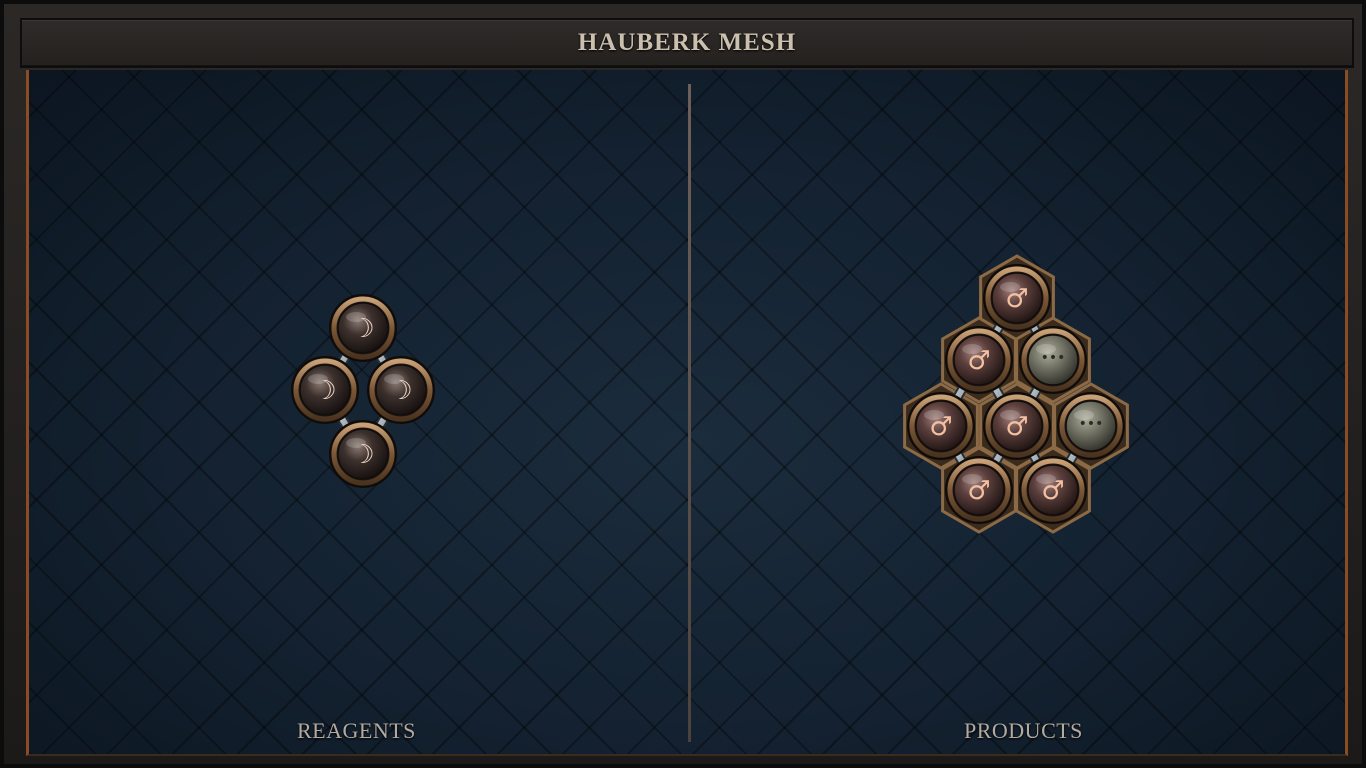 The image size is (1366, 768). I want to click on reagents-label: REAGENTS, so click(356, 730).